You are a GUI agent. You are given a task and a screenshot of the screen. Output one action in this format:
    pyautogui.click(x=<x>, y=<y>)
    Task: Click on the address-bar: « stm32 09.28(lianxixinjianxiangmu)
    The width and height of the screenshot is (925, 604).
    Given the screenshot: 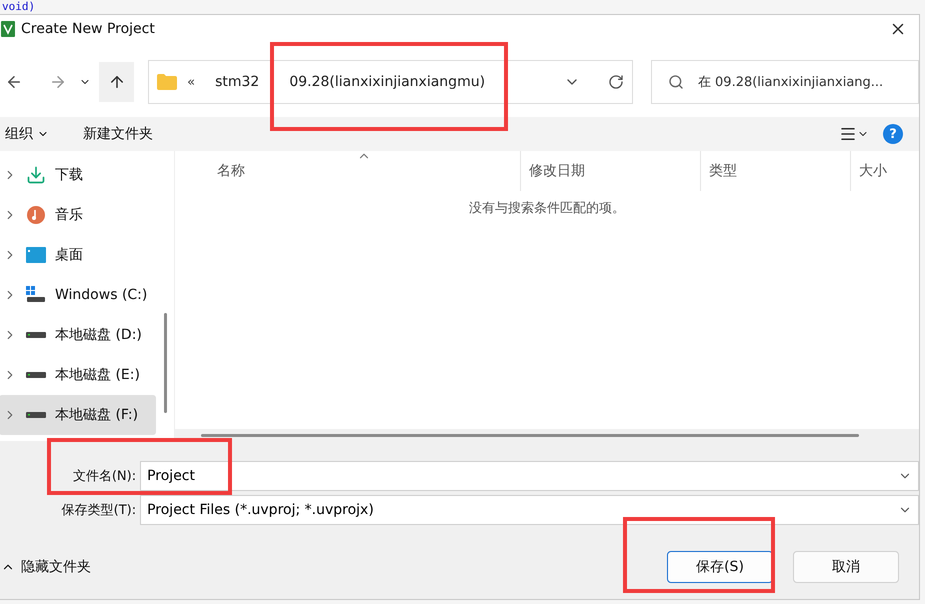 What is the action you would take?
    pyautogui.click(x=390, y=82)
    